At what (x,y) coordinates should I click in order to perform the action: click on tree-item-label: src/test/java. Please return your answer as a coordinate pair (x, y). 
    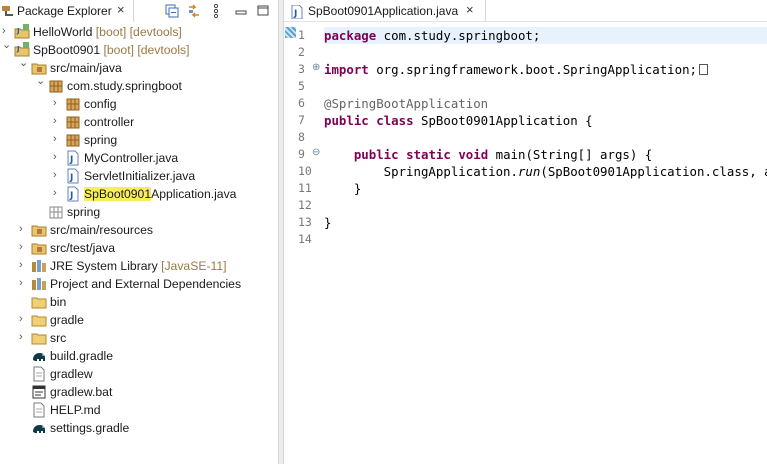
    Looking at the image, I should click on (83, 248).